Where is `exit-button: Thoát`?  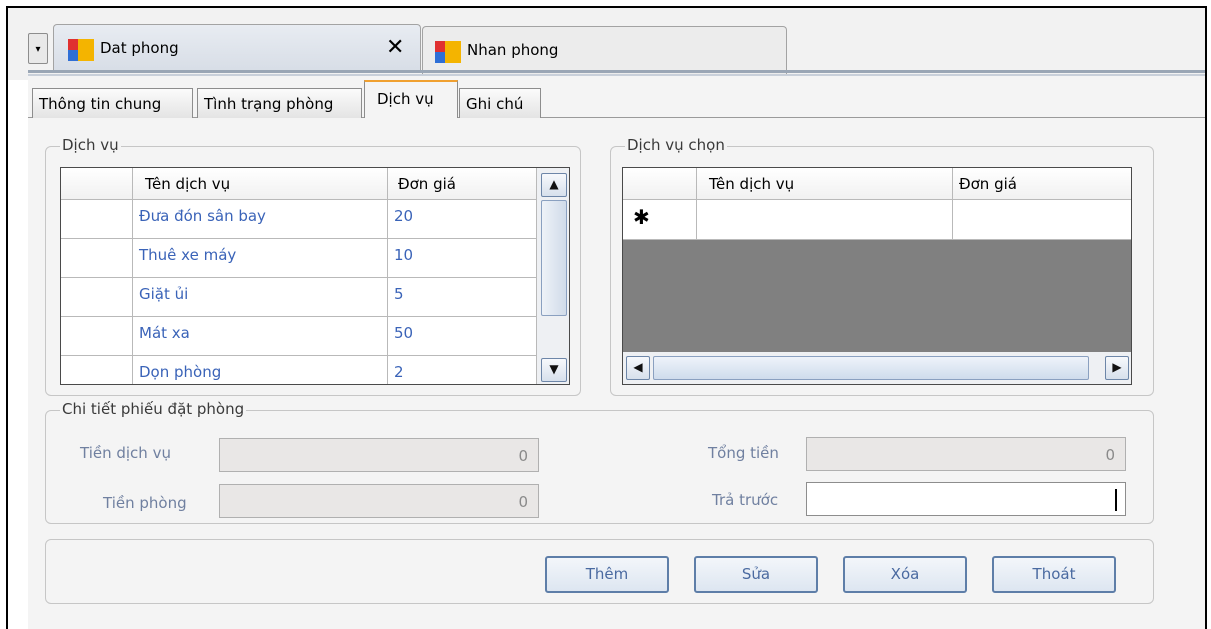
exit-button: Thoát is located at coordinates (1054, 574).